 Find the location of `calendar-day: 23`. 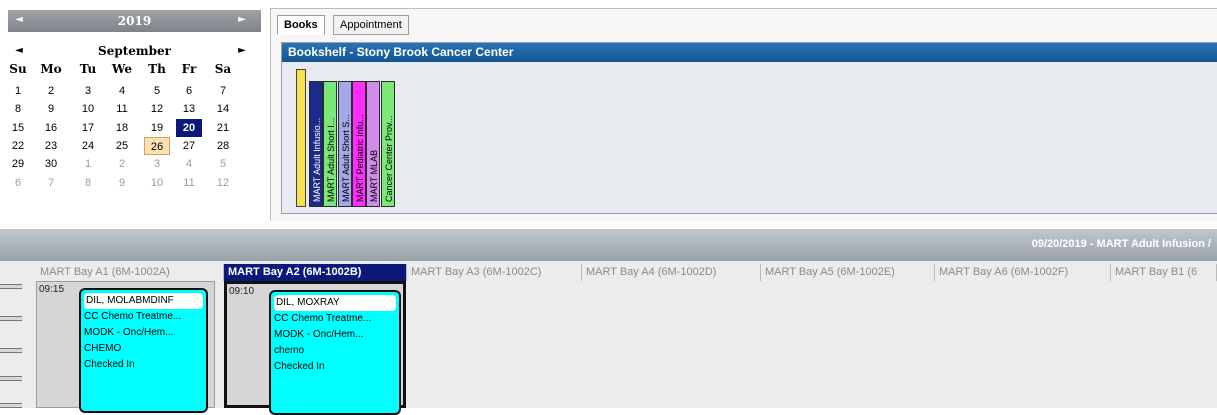

calendar-day: 23 is located at coordinates (51, 146).